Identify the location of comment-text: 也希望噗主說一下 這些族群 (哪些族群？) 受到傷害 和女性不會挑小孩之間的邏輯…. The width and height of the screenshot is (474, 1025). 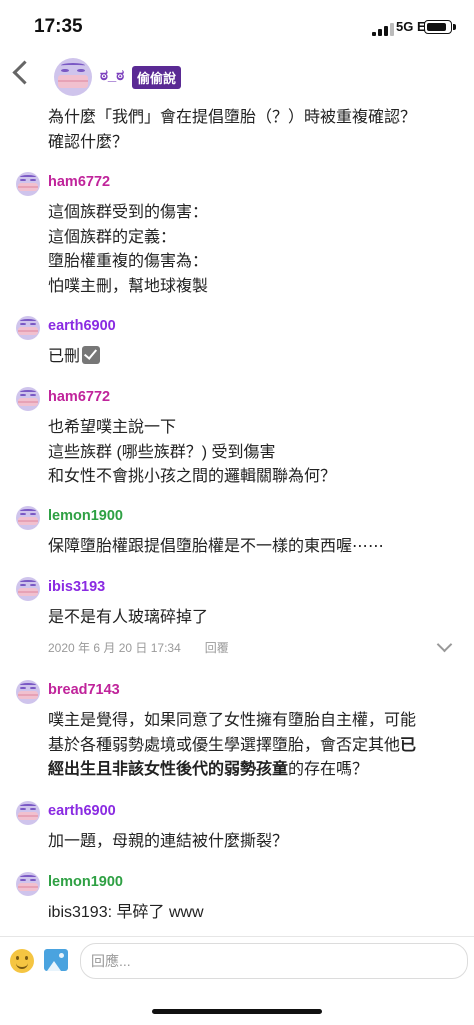
(192, 452).